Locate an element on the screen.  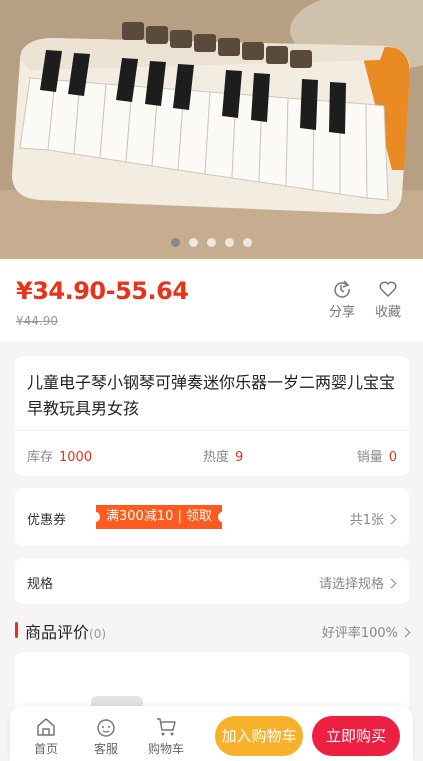
carousel-indicators is located at coordinates (211, 242).